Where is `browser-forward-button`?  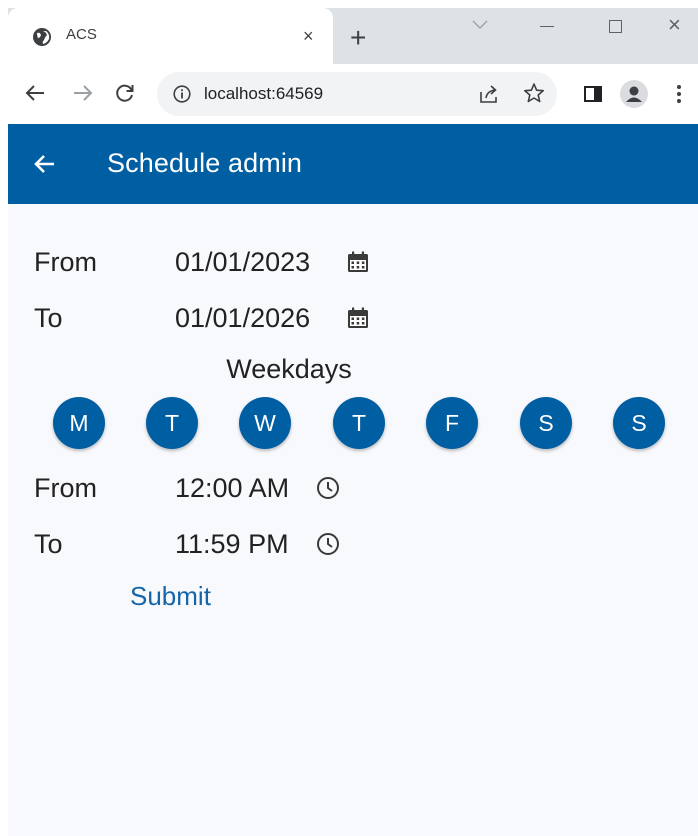 browser-forward-button is located at coordinates (83, 93).